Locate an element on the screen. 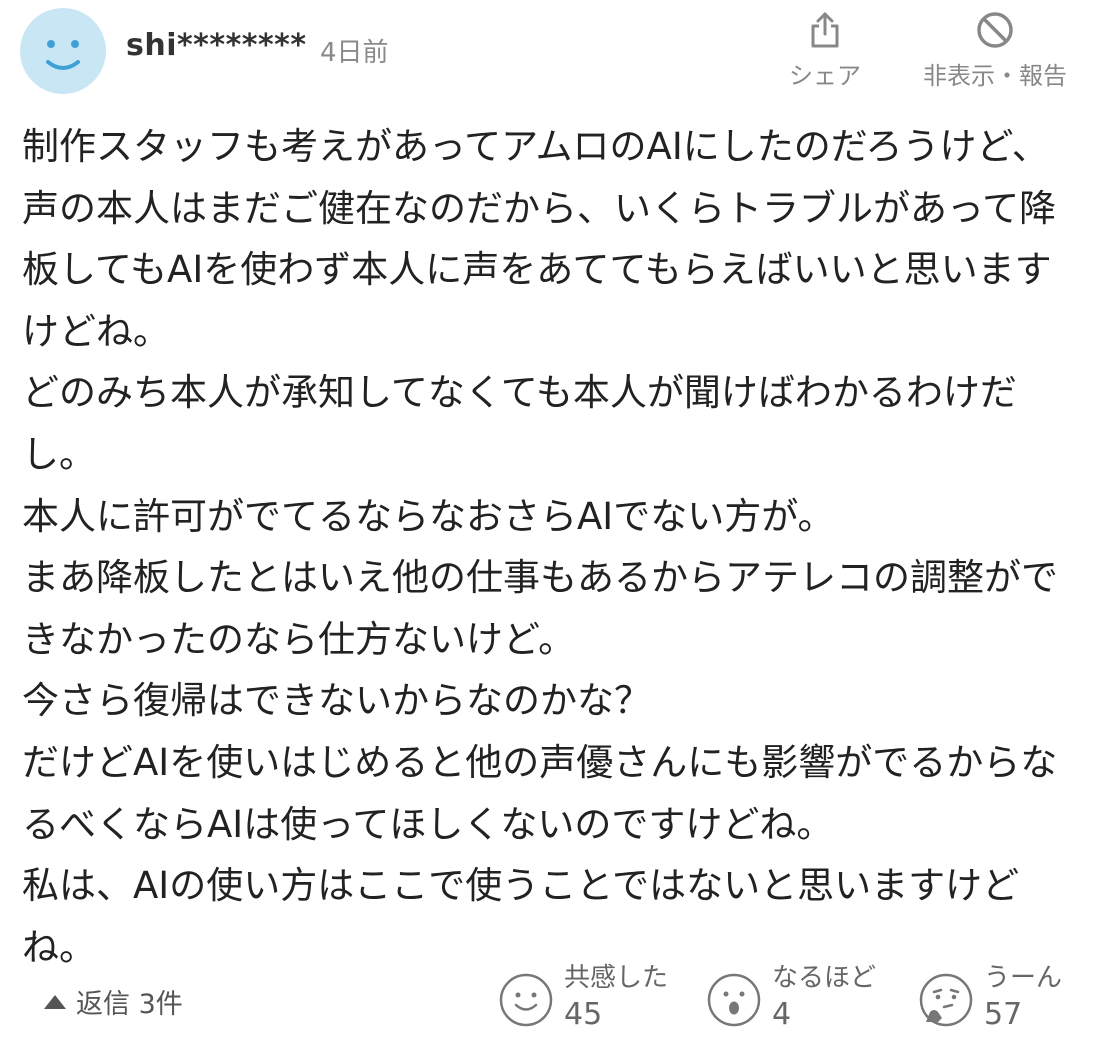 This screenshot has height=1046, width=1096. reaction-insightful-button: なるほど 4 is located at coordinates (791, 999).